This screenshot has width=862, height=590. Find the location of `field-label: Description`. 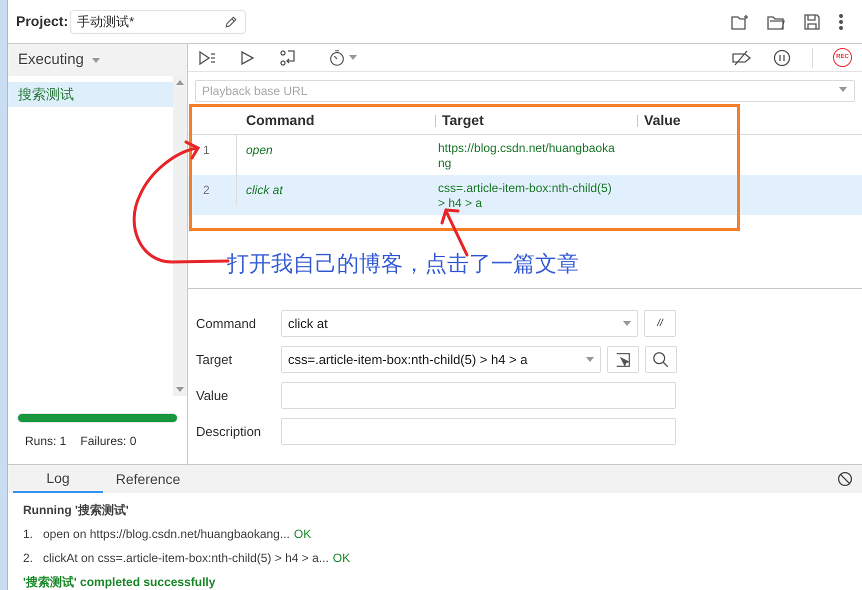

field-label: Description is located at coordinates (229, 431).